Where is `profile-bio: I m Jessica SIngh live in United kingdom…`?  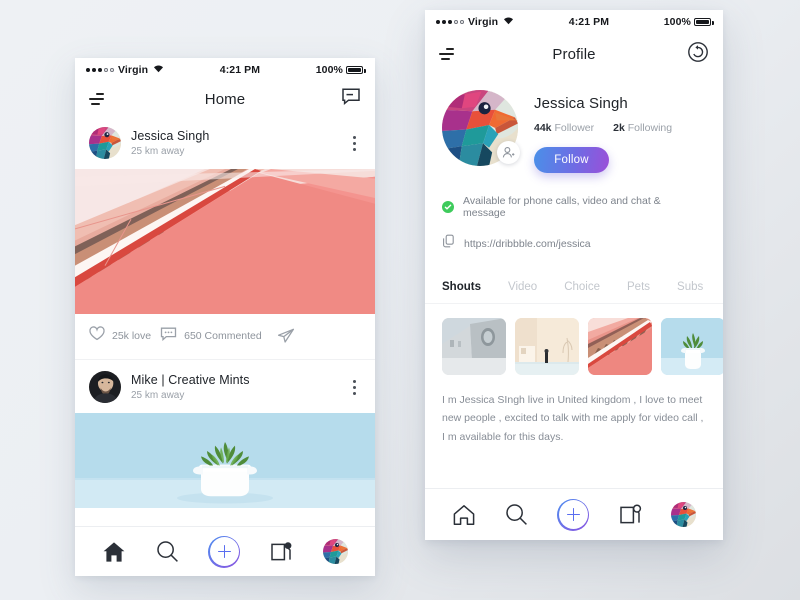
profile-bio: I m Jessica SIngh live in United kingdom… is located at coordinates (574, 418).